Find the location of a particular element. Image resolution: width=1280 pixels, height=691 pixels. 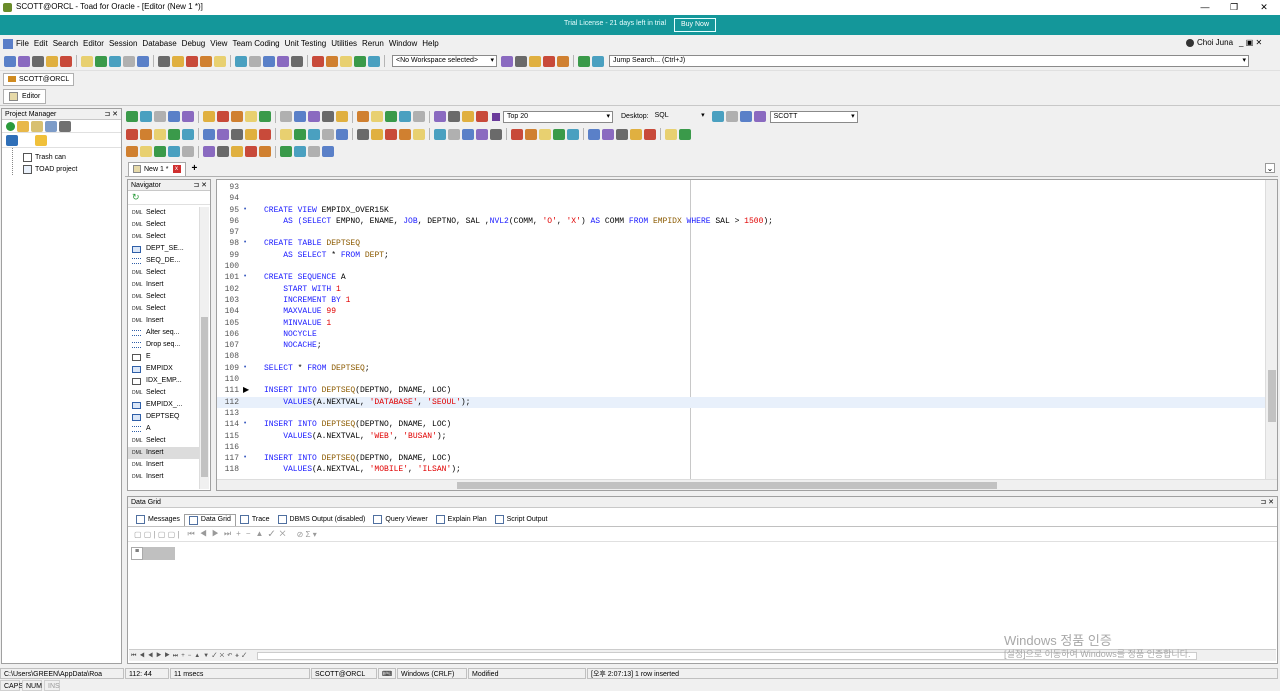

add-icon is located at coordinates (10, 126).